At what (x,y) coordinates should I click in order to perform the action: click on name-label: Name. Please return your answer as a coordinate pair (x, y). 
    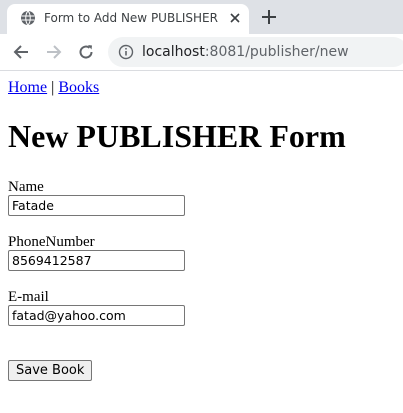
    Looking at the image, I should click on (26, 187).